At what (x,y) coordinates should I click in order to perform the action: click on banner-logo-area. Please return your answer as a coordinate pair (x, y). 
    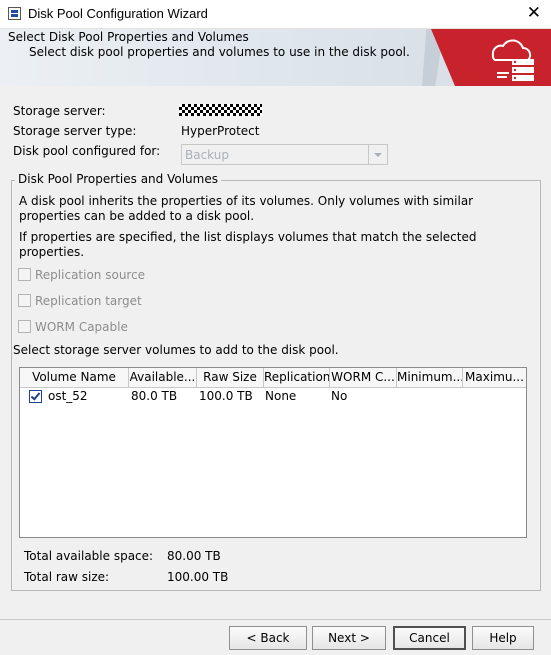
    Looking at the image, I should click on (491, 57).